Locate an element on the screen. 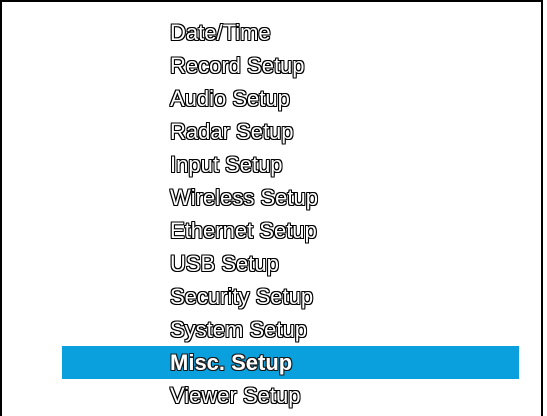 Image resolution: width=547 pixels, height=416 pixels. menu-item-ethernet-setup: Ethernet Setup is located at coordinates (271, 230).